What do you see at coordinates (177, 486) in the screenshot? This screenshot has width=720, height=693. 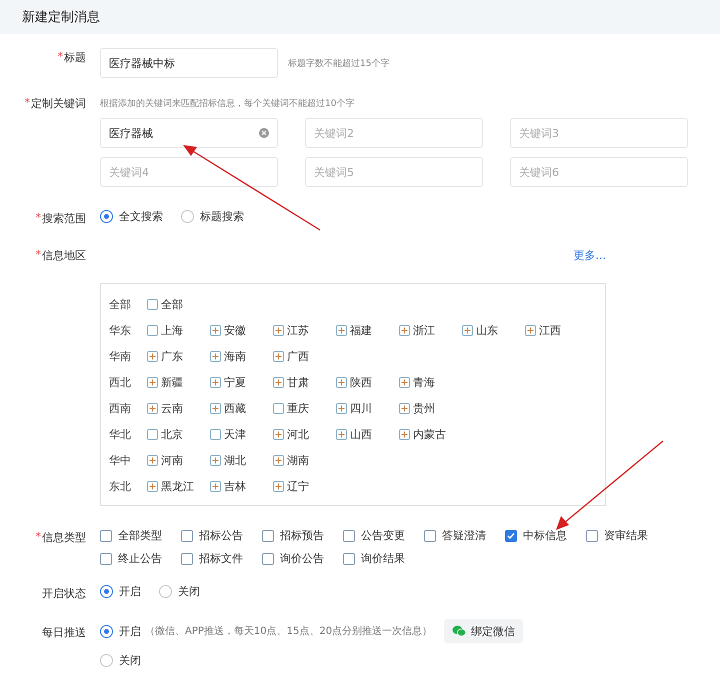 I see `region-label: 黑龙江` at bounding box center [177, 486].